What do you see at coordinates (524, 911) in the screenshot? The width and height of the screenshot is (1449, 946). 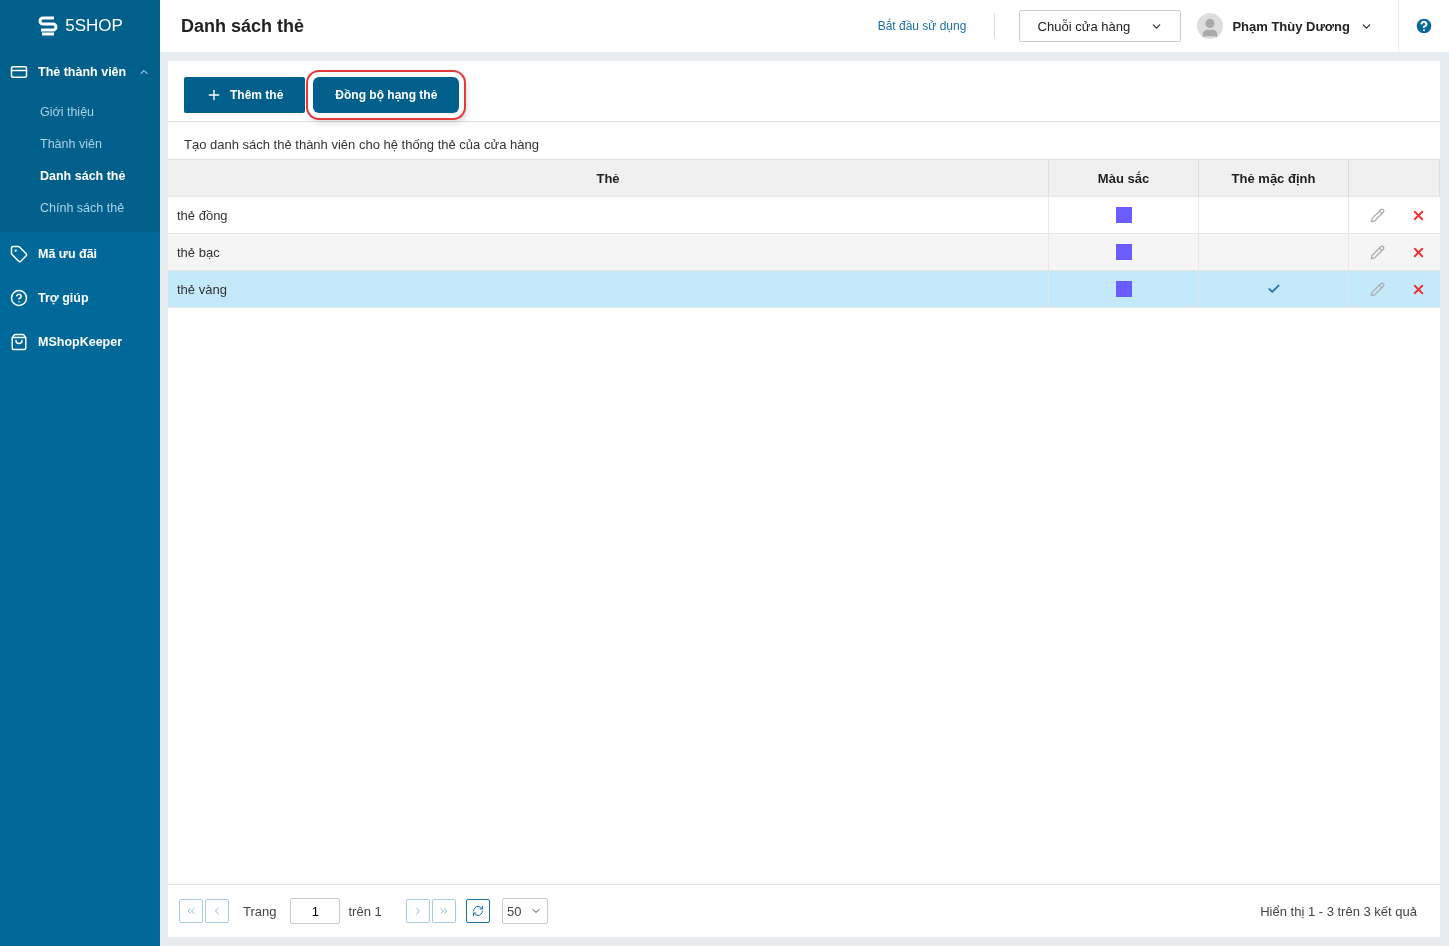 I see `page-size-select: 50` at bounding box center [524, 911].